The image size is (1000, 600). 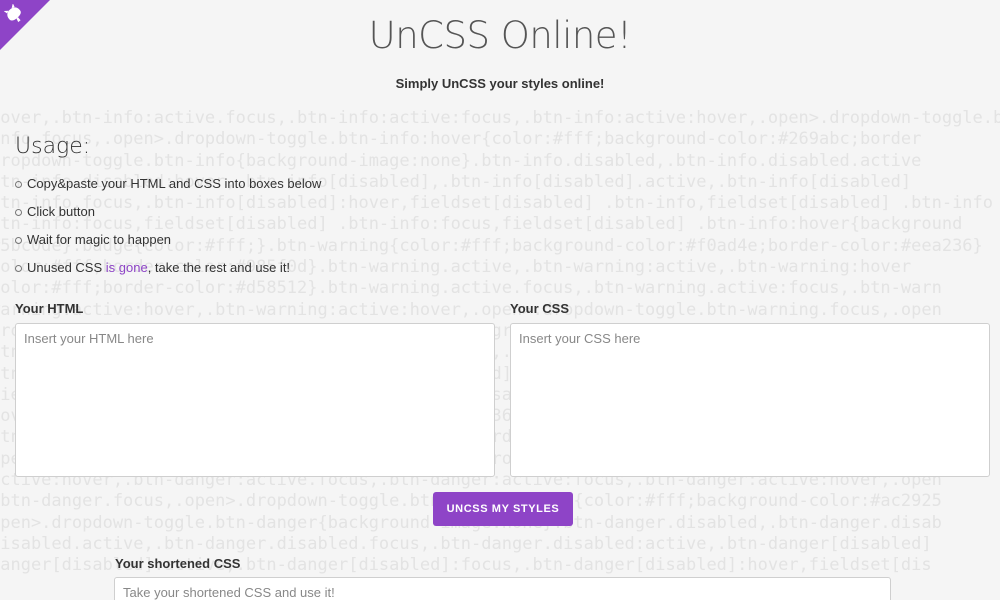 What do you see at coordinates (539, 308) in the screenshot?
I see `css-input-label: Your CSS` at bounding box center [539, 308].